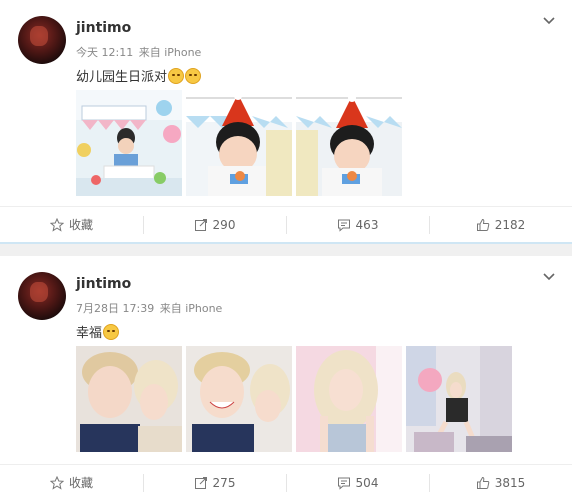  Describe the element at coordinates (367, 224) in the screenshot. I see `comment-count: 463` at that location.